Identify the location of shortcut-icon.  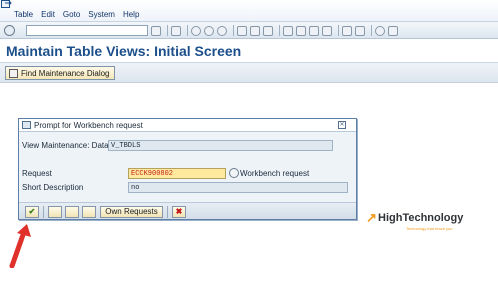
(360, 30).